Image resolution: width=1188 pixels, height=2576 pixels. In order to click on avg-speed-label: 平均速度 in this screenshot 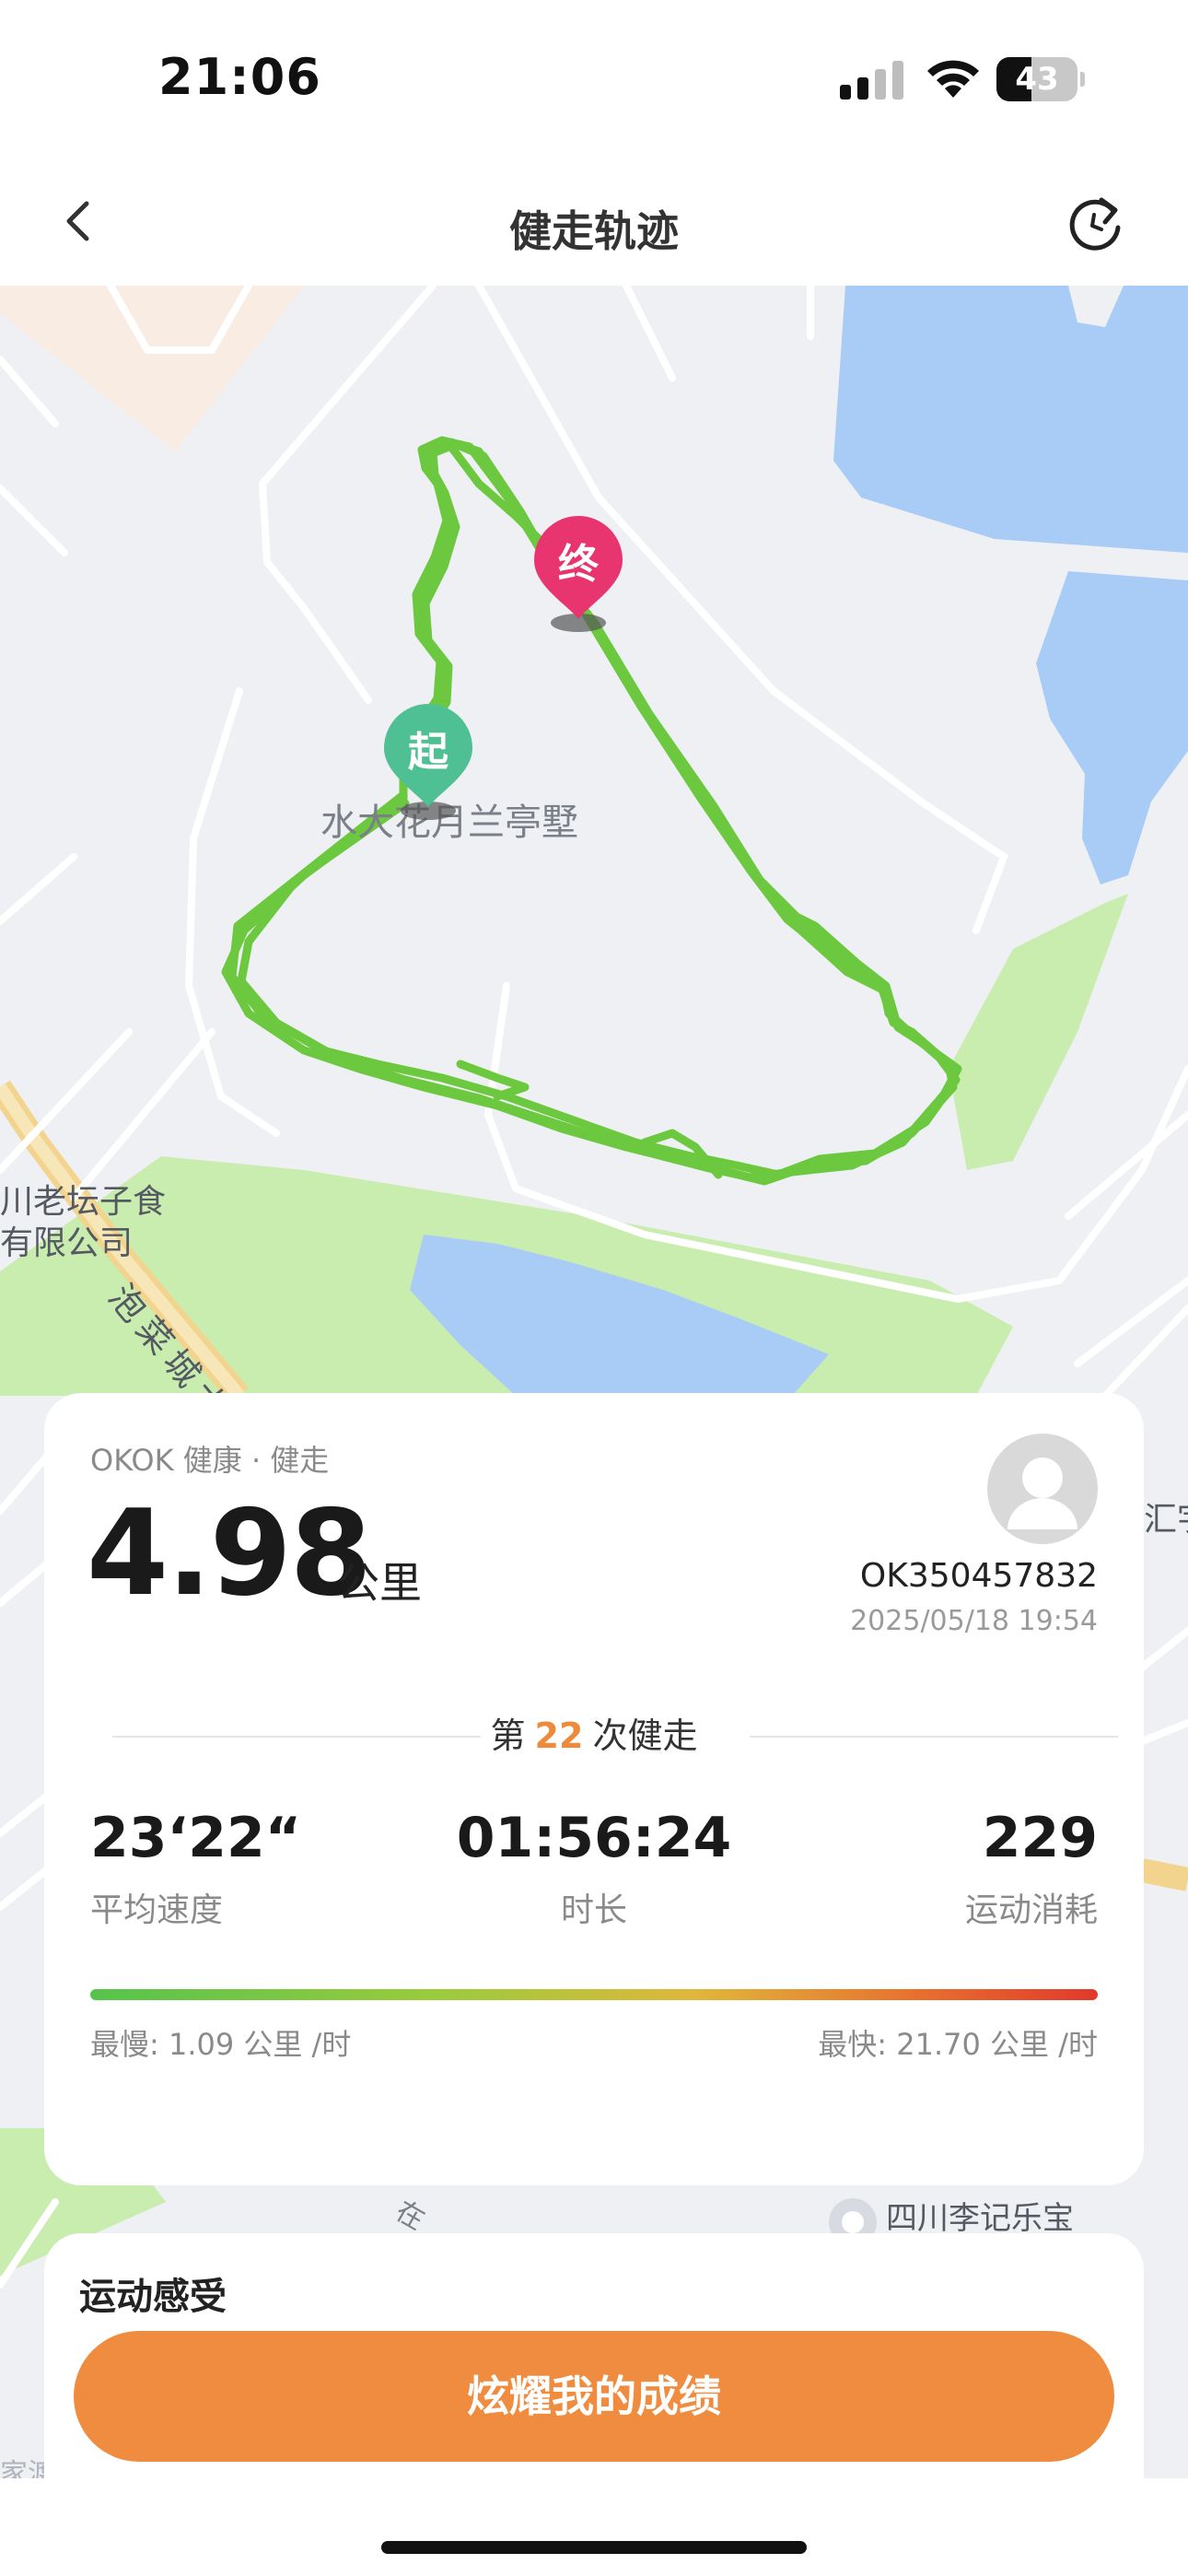, I will do `click(157, 1910)`.